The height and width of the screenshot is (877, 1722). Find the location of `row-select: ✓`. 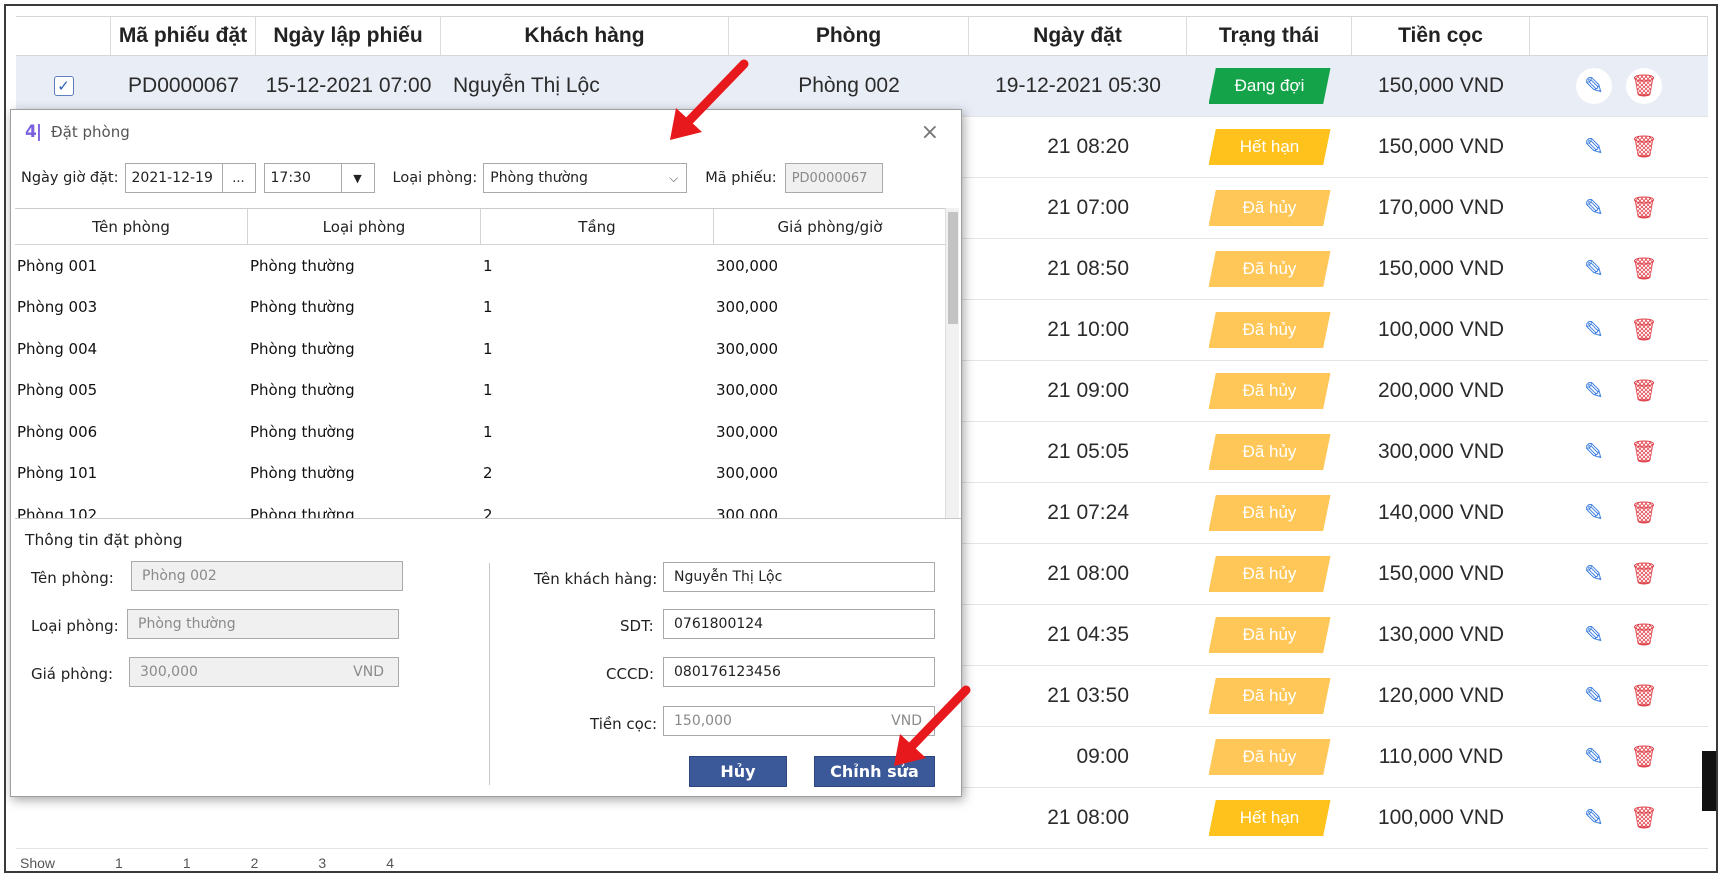

row-select: ✓ is located at coordinates (63, 86).